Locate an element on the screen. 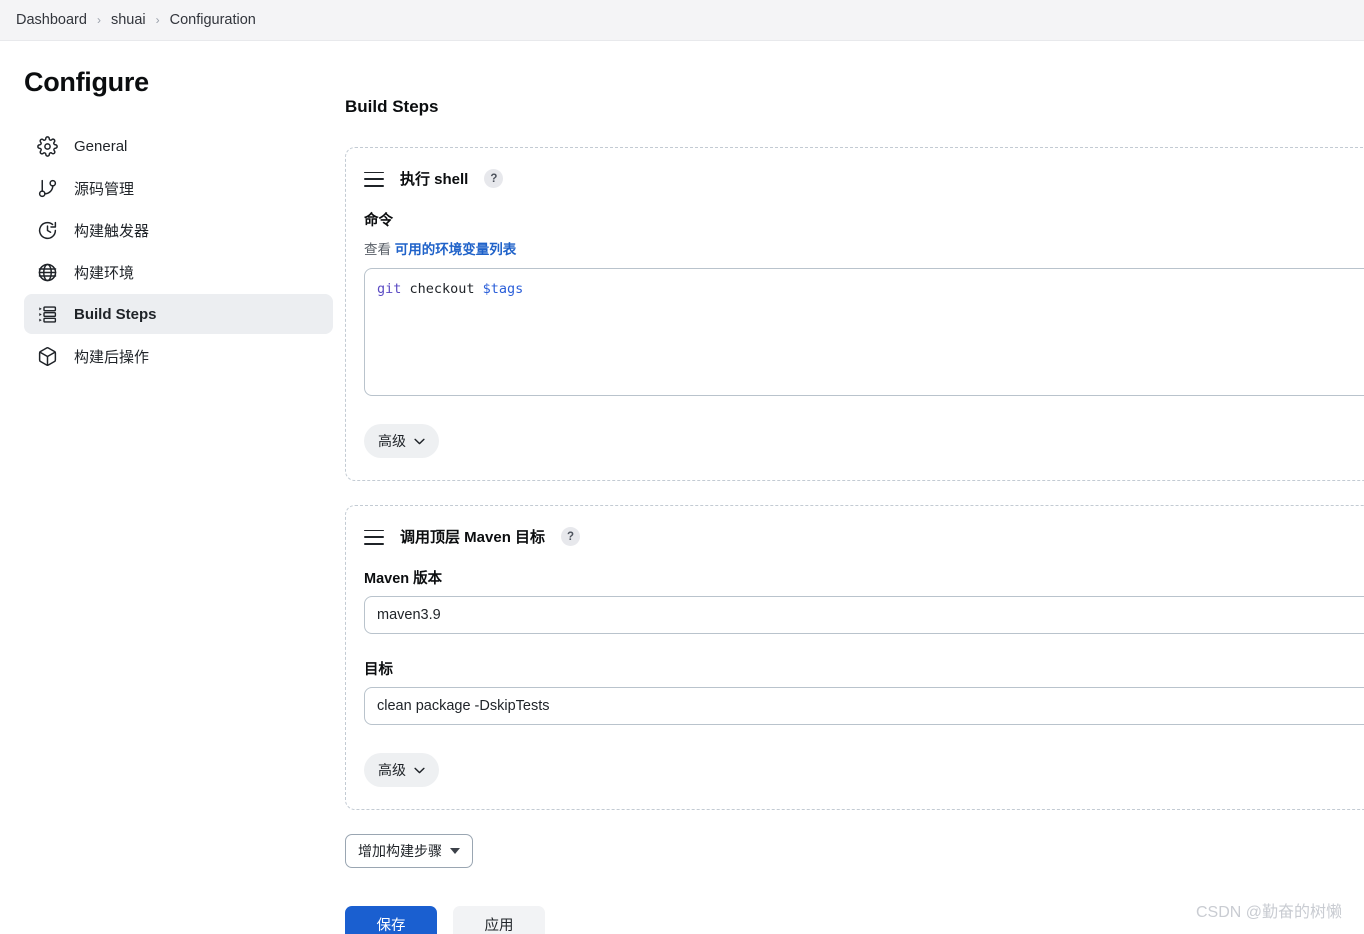 The image size is (1364, 934). build-step-header: 执行 shell ? is located at coordinates (864, 178).